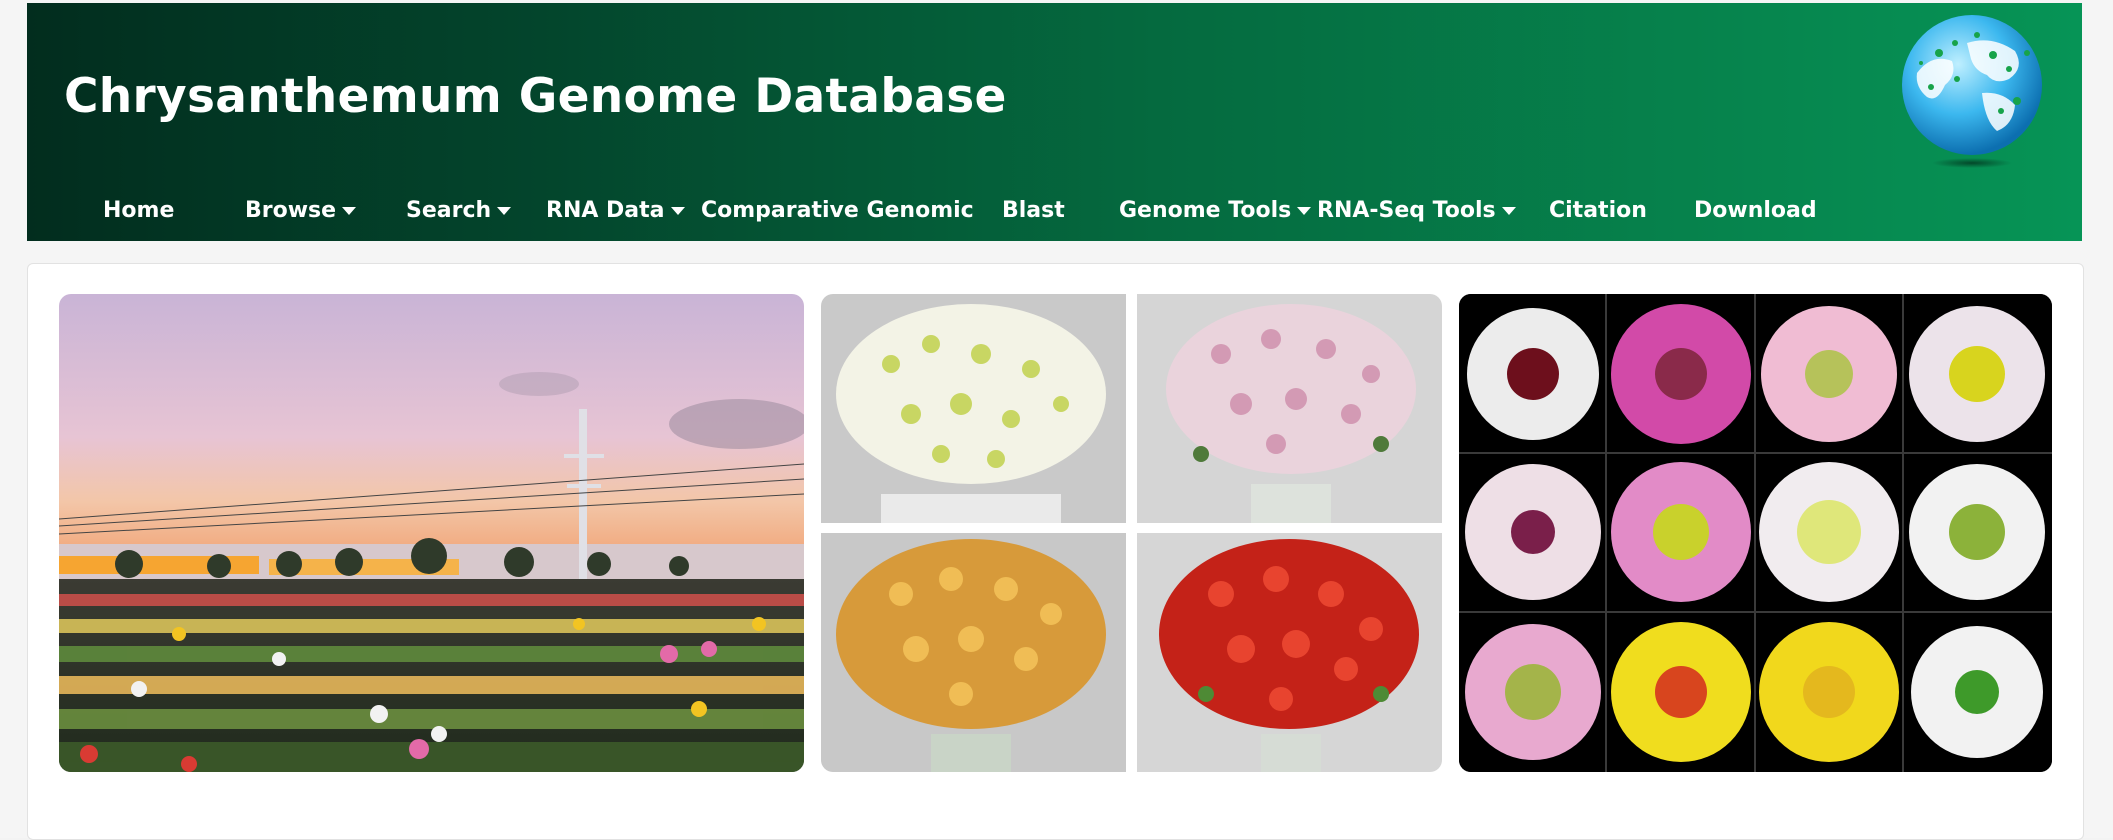 The image size is (2113, 840). Describe the element at coordinates (1974, 90) in the screenshot. I see `globe-icon` at that location.